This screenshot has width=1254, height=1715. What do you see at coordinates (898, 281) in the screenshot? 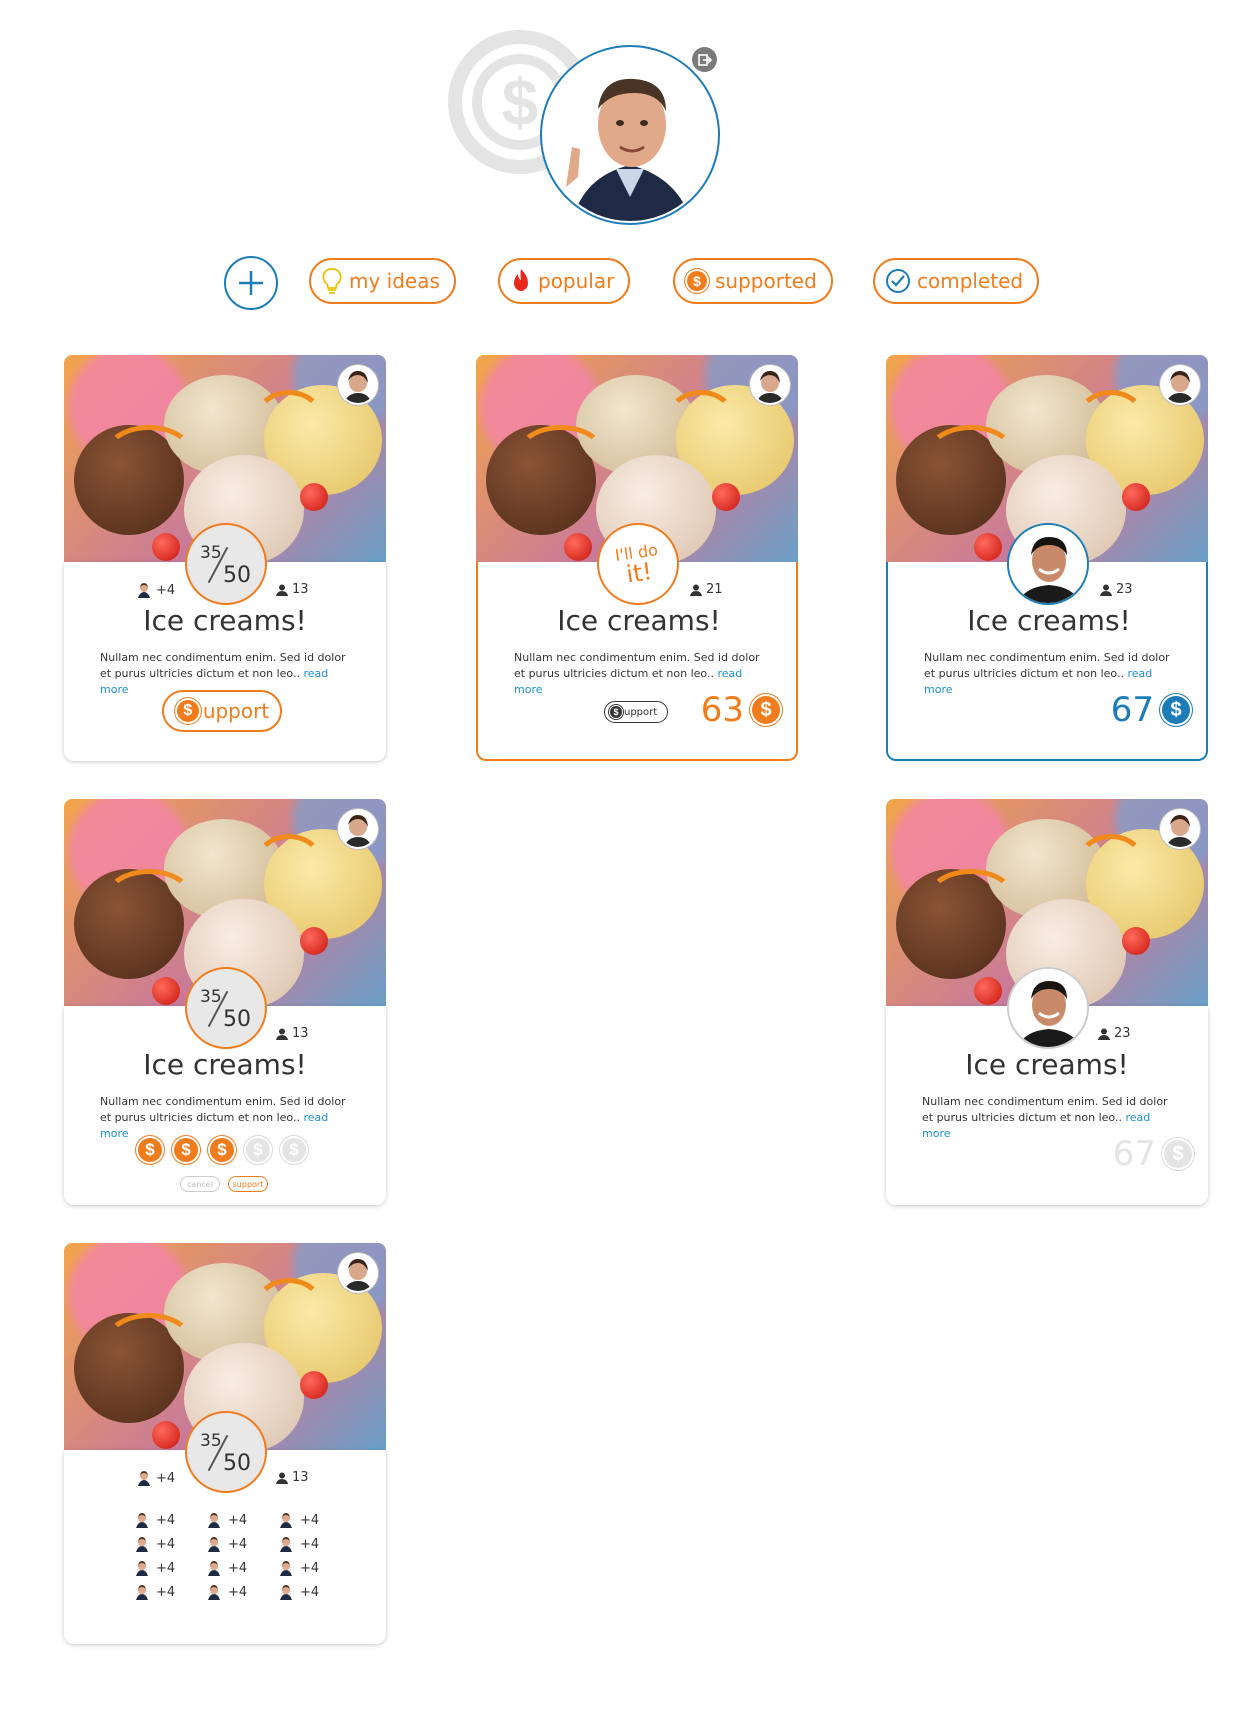
I see `check-circle-icon` at bounding box center [898, 281].